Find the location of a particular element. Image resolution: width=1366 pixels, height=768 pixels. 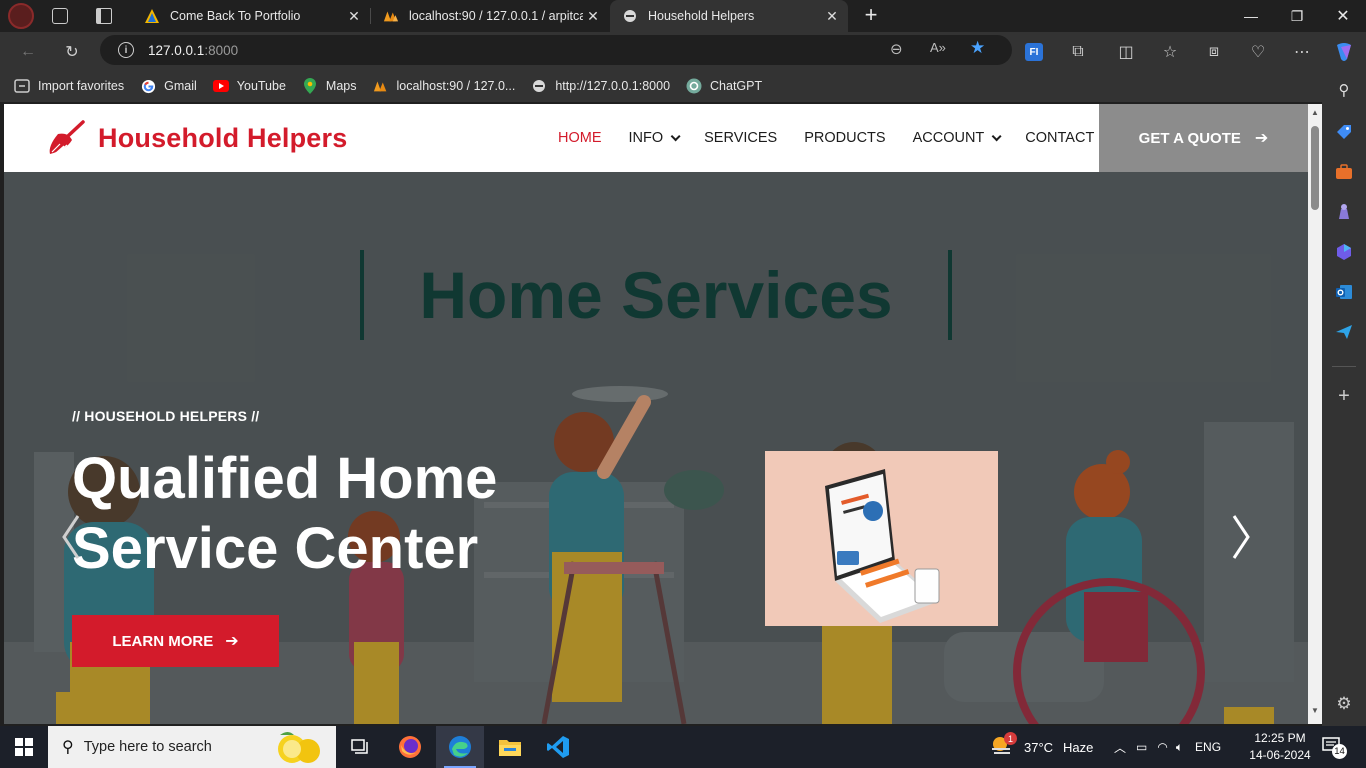

tab-title: Household Helpers is located at coordinates (701, 16).